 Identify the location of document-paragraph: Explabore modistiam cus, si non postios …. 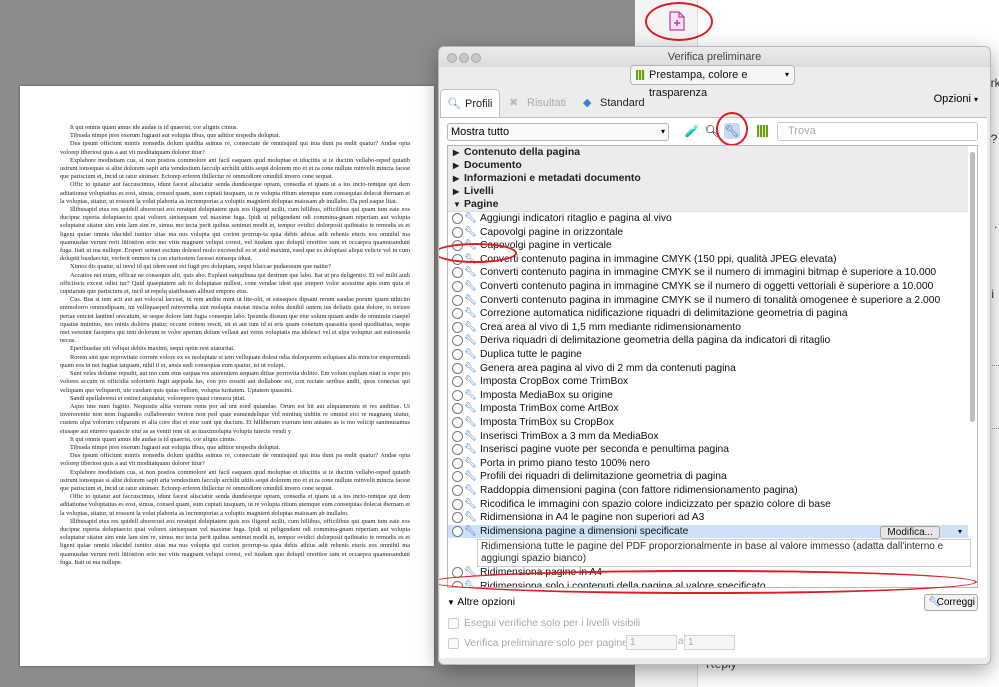
(236, 168).